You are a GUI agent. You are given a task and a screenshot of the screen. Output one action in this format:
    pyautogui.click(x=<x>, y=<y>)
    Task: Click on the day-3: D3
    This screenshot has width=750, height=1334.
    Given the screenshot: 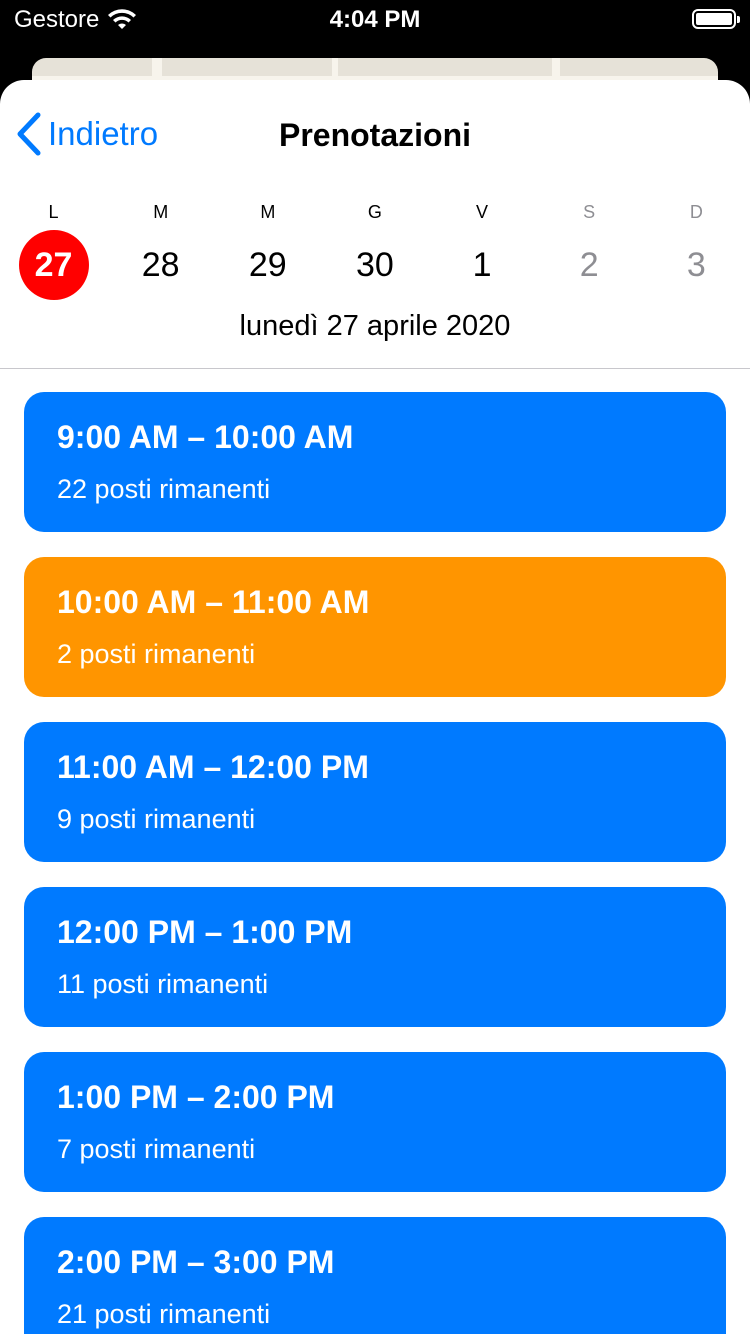 What is the action you would take?
    pyautogui.click(x=696, y=250)
    